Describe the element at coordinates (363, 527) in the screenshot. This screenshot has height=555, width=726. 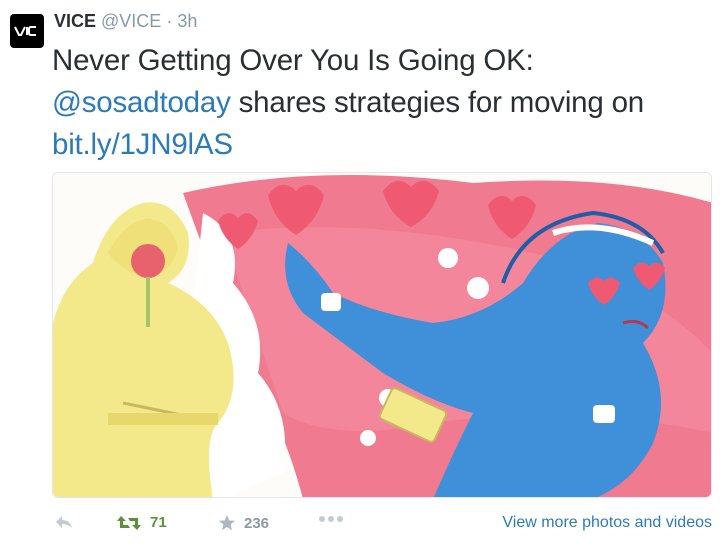
I see `tweet-actions: 71 236 View more photos and videos` at that location.